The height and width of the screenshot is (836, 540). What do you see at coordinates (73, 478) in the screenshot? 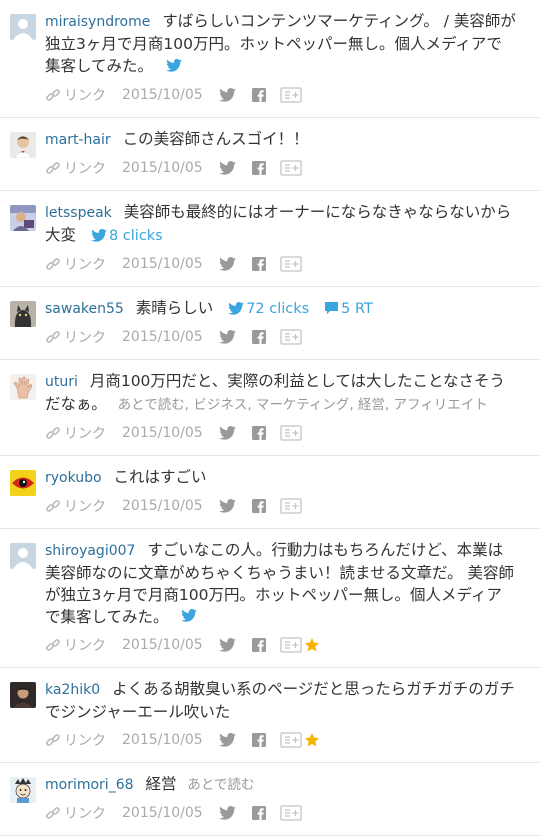
I see `username-link: ryokubo` at bounding box center [73, 478].